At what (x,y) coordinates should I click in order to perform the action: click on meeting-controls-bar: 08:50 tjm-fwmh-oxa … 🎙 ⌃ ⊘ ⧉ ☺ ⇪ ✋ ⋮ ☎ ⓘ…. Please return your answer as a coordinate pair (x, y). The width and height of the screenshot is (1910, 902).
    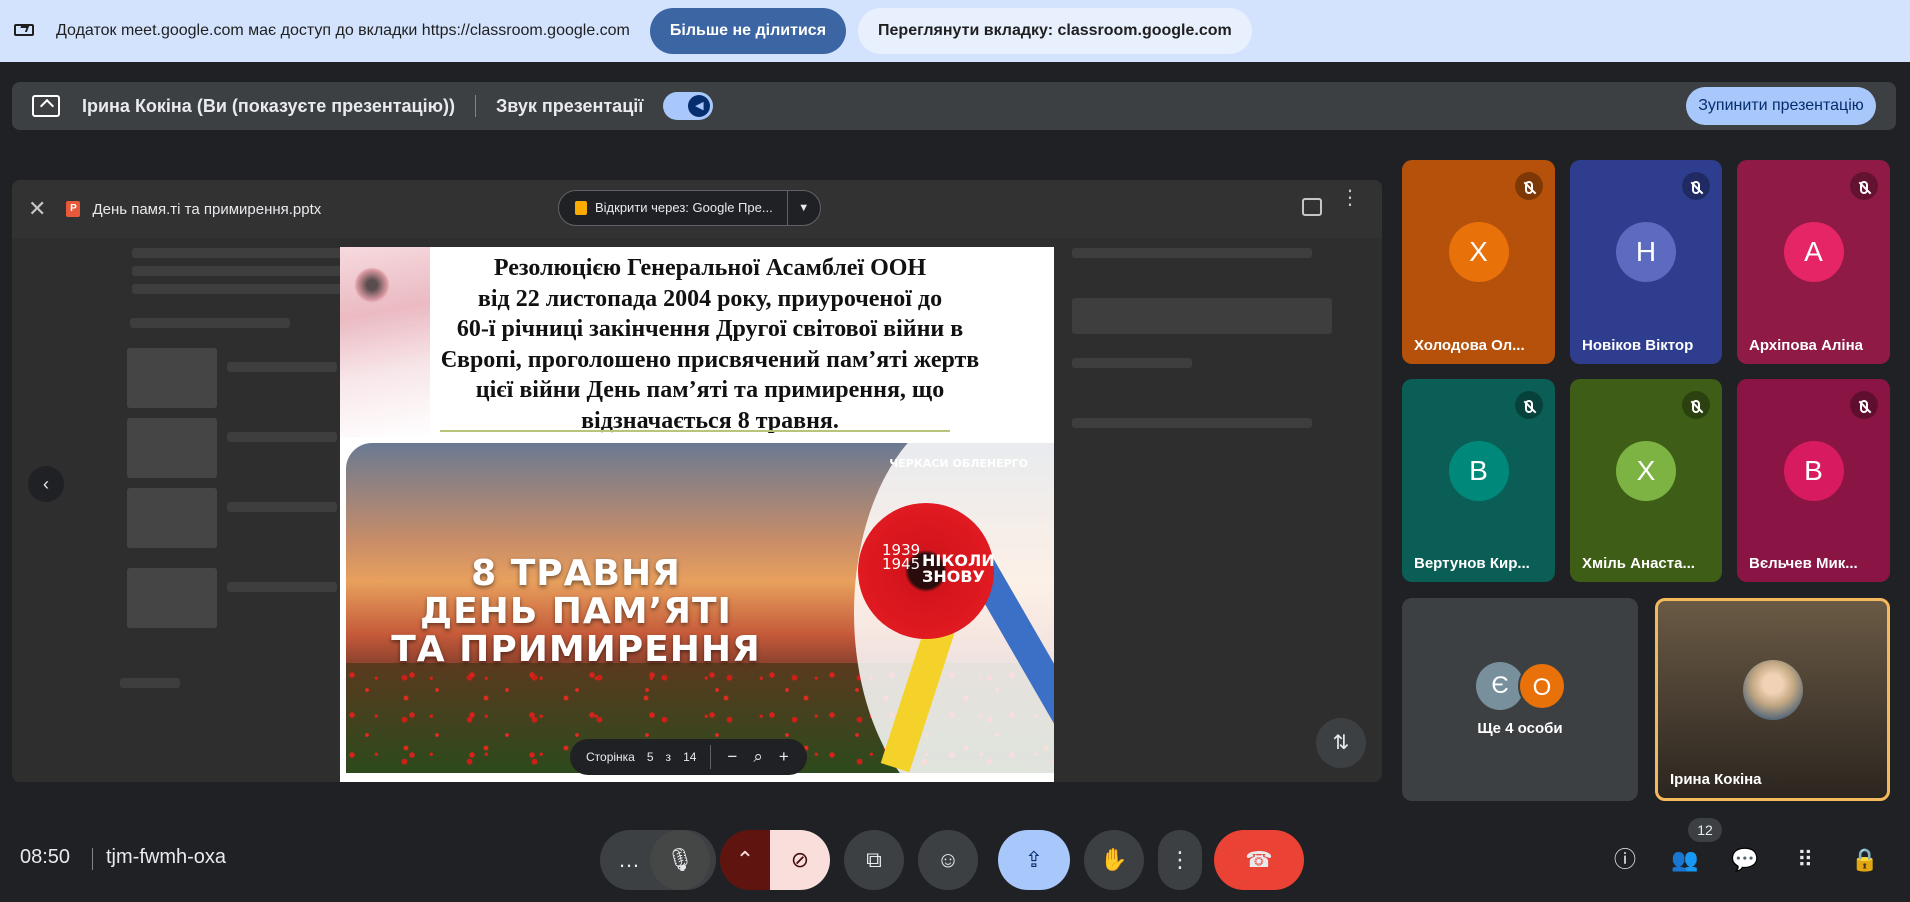
    Looking at the image, I should click on (955, 861).